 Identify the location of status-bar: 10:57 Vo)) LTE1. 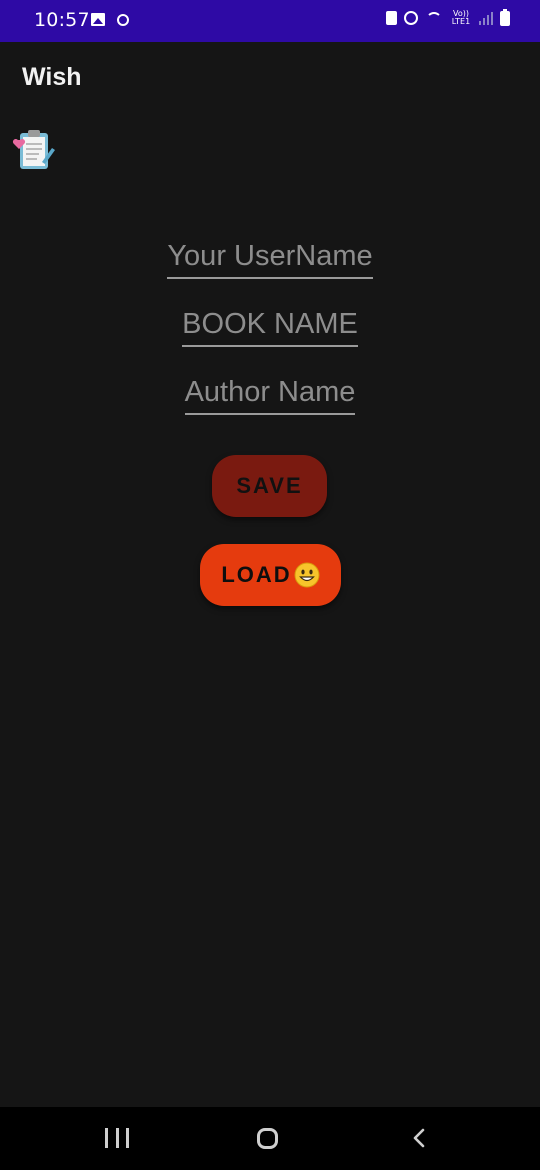
(270, 21).